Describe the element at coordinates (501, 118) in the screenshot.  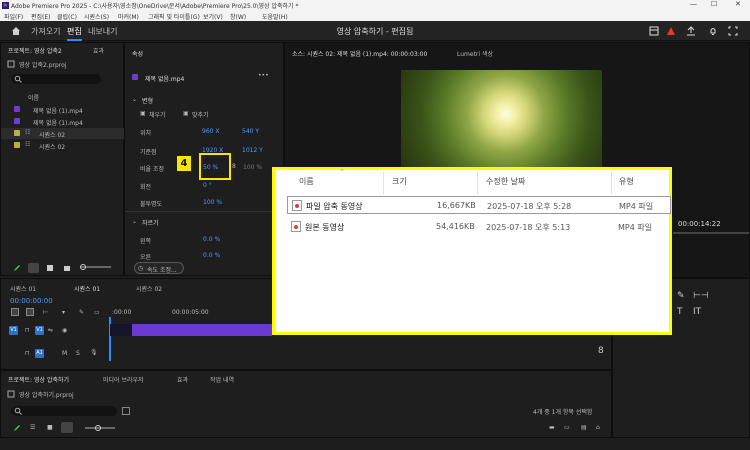
I see `video-preview` at that location.